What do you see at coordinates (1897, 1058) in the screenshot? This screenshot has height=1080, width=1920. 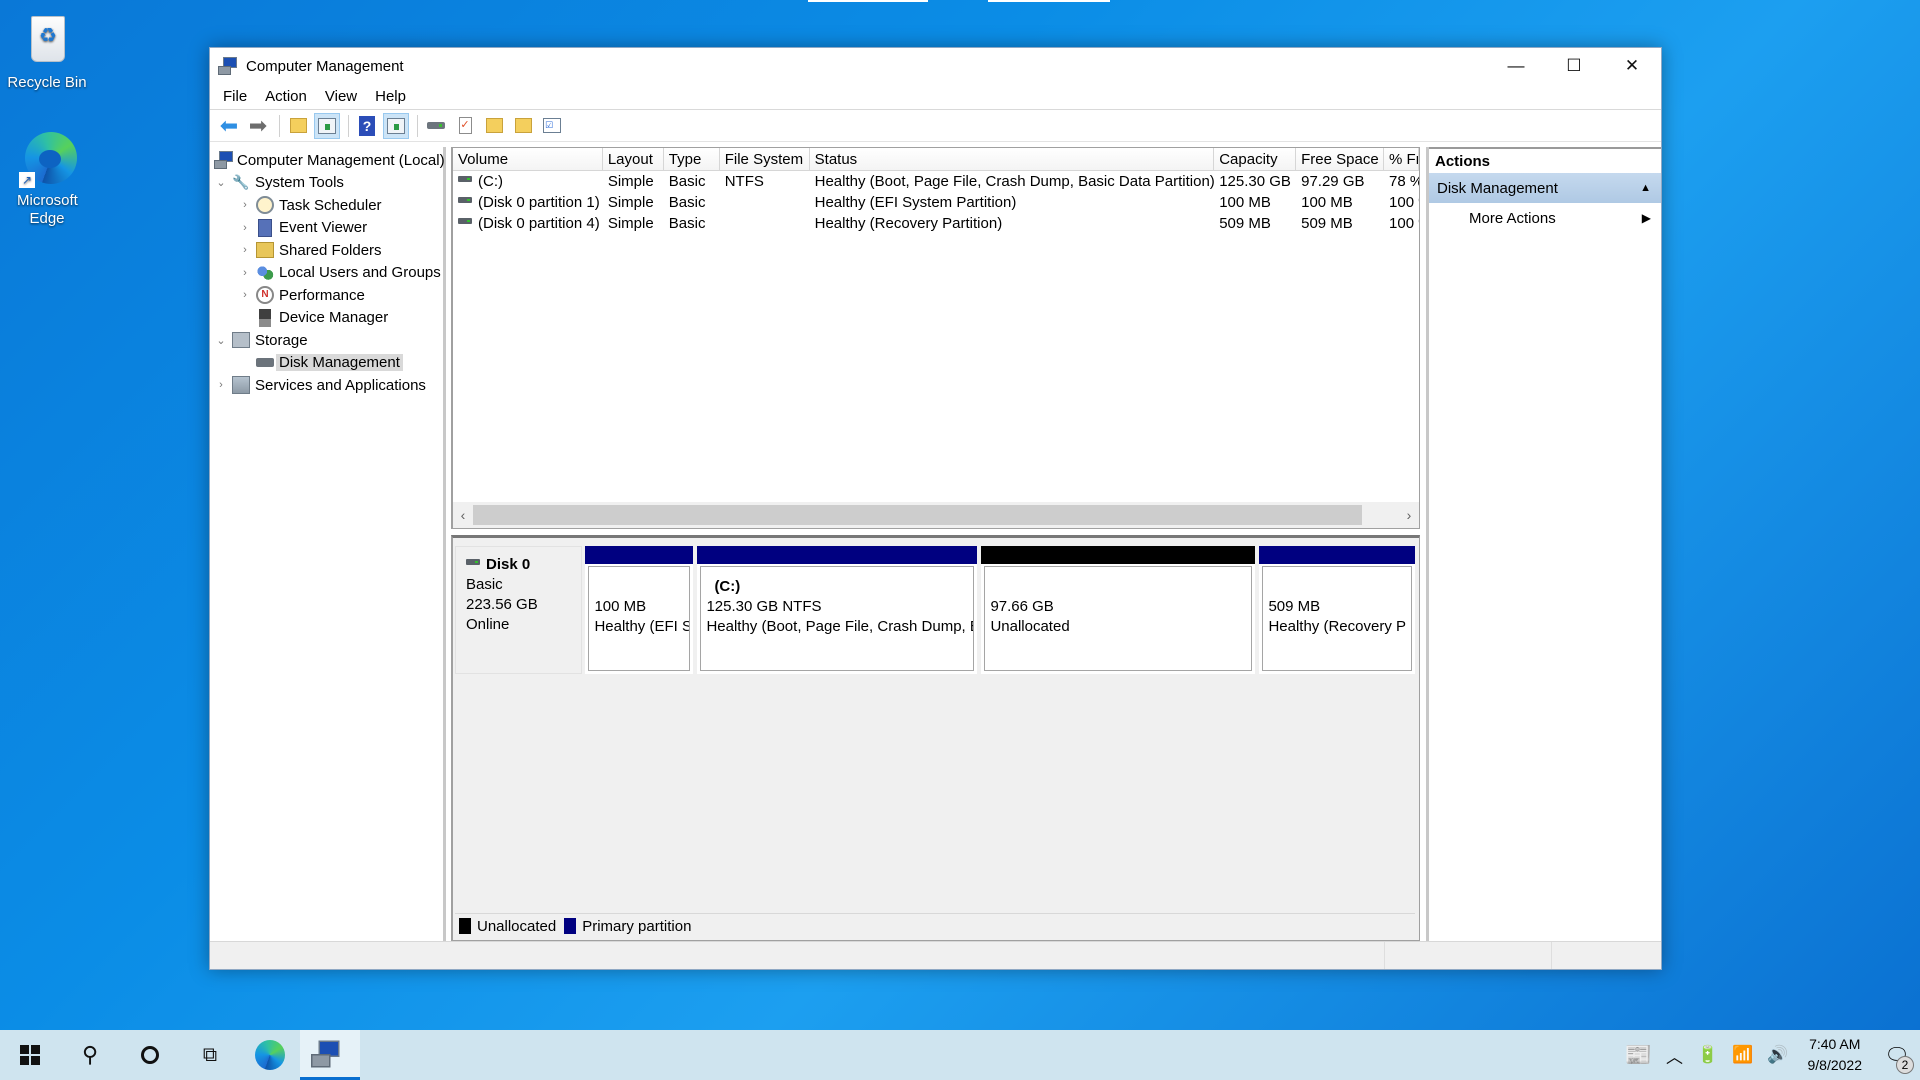 I see `action-center-button: 🗨 2` at bounding box center [1897, 1058].